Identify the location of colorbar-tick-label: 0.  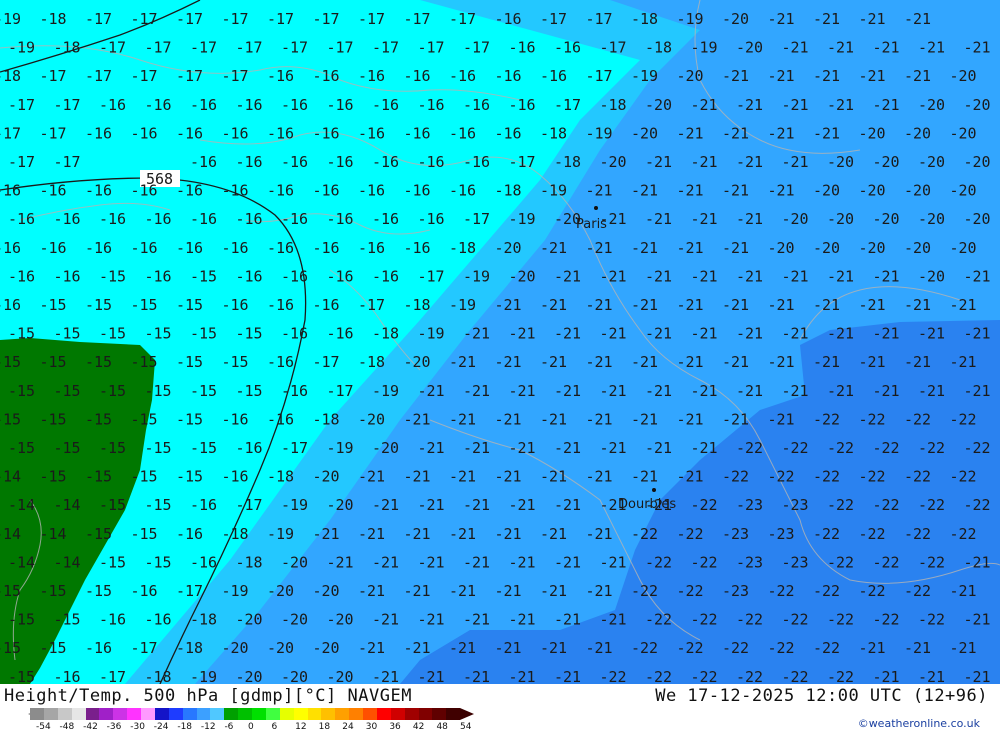
(251, 727).